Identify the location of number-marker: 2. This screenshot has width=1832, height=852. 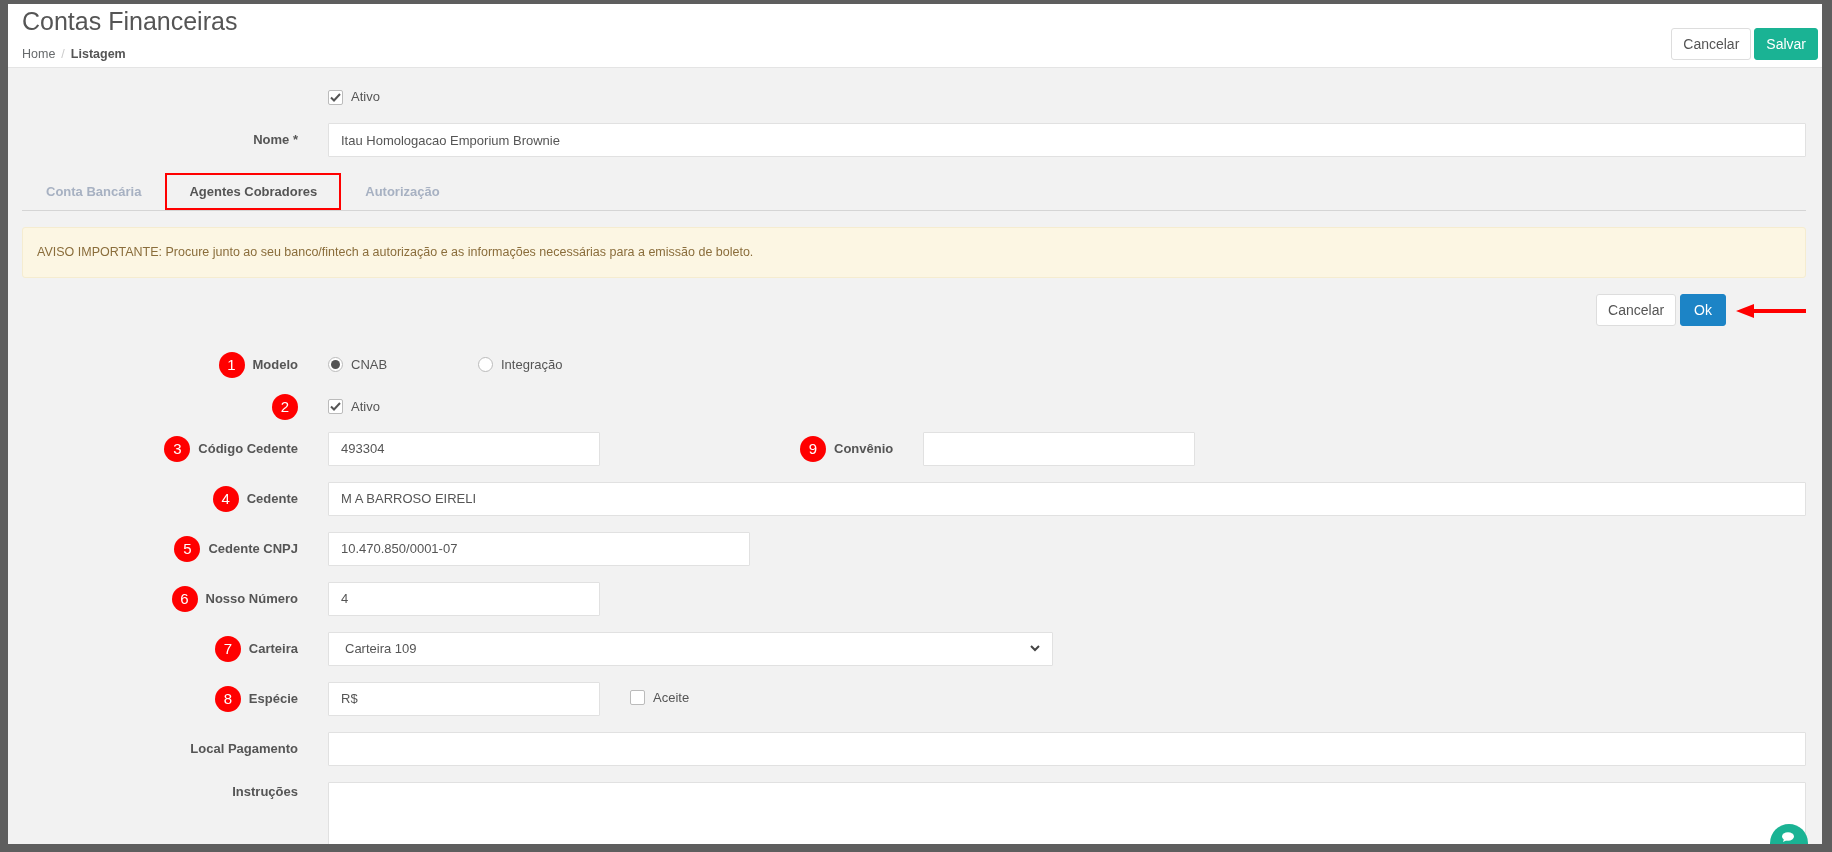
(285, 406).